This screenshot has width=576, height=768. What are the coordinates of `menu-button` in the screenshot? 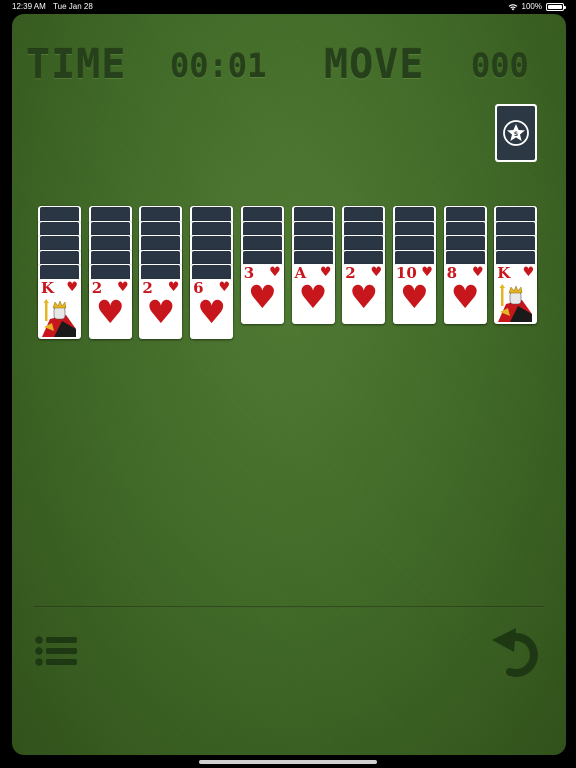 It's located at (57, 654).